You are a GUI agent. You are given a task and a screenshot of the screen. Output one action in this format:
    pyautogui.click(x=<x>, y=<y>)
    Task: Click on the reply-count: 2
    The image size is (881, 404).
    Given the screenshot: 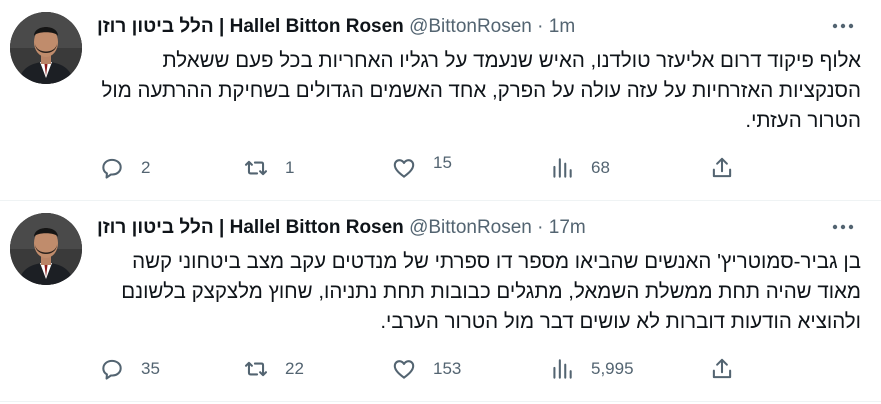 What is the action you would take?
    pyautogui.click(x=146, y=167)
    